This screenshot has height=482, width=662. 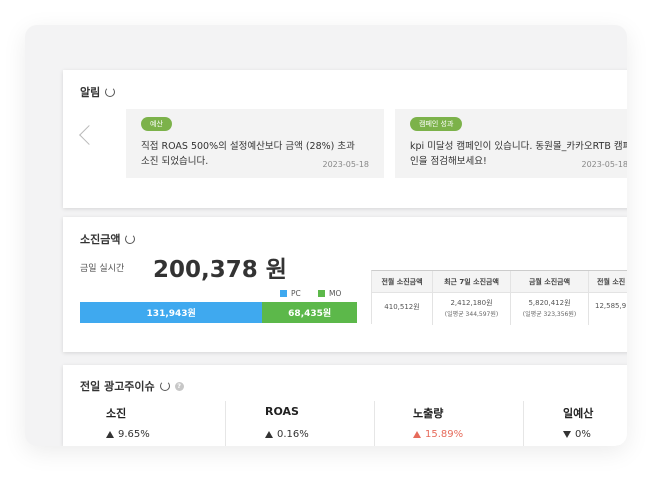 I want to click on stats-col: 최근 7일 소진금액 2,412,180원 (일평균 344,597원), so click(x=472, y=298).